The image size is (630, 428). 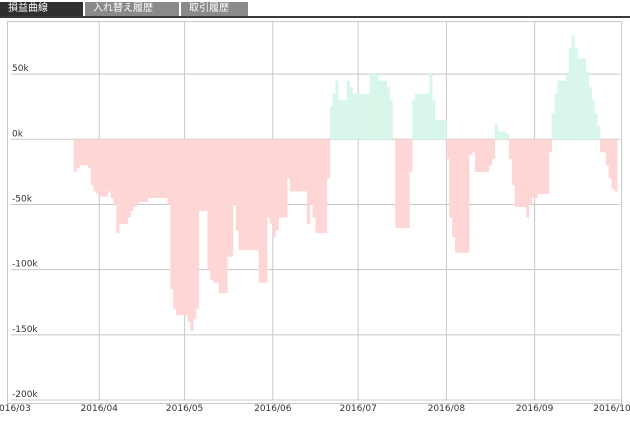 I want to click on x-tick-label: 2016/05, so click(x=184, y=409).